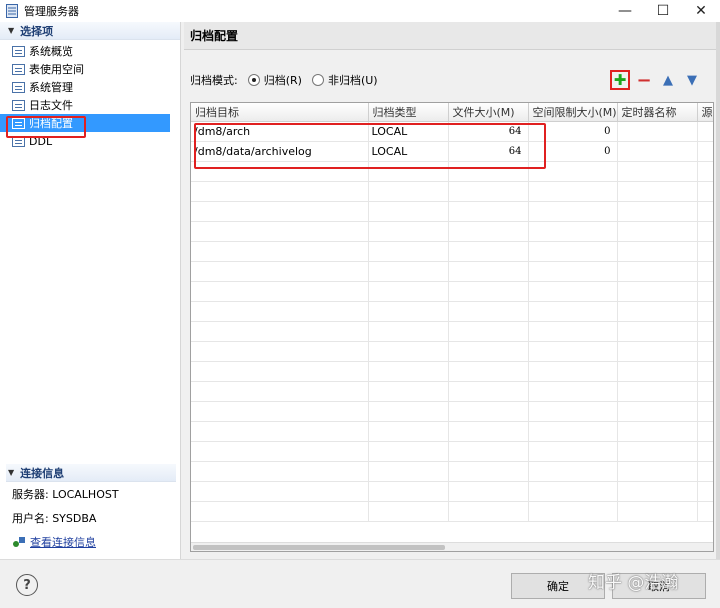 The height and width of the screenshot is (608, 720). What do you see at coordinates (90, 31) in the screenshot?
I see `select-section-header: ▼ 选择项` at bounding box center [90, 31].